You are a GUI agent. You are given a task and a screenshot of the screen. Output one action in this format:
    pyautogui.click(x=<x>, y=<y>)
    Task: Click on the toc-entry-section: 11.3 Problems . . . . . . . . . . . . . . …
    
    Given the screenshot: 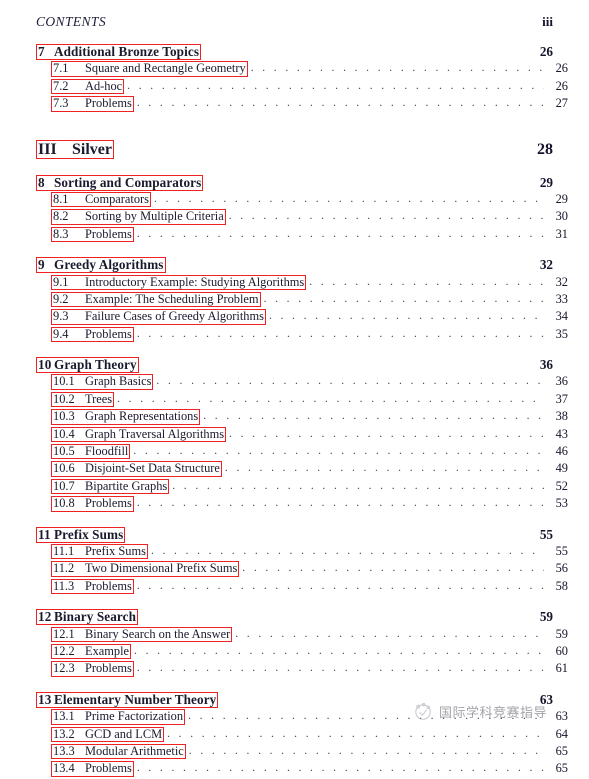 What is the action you would take?
    pyautogui.click(x=302, y=587)
    